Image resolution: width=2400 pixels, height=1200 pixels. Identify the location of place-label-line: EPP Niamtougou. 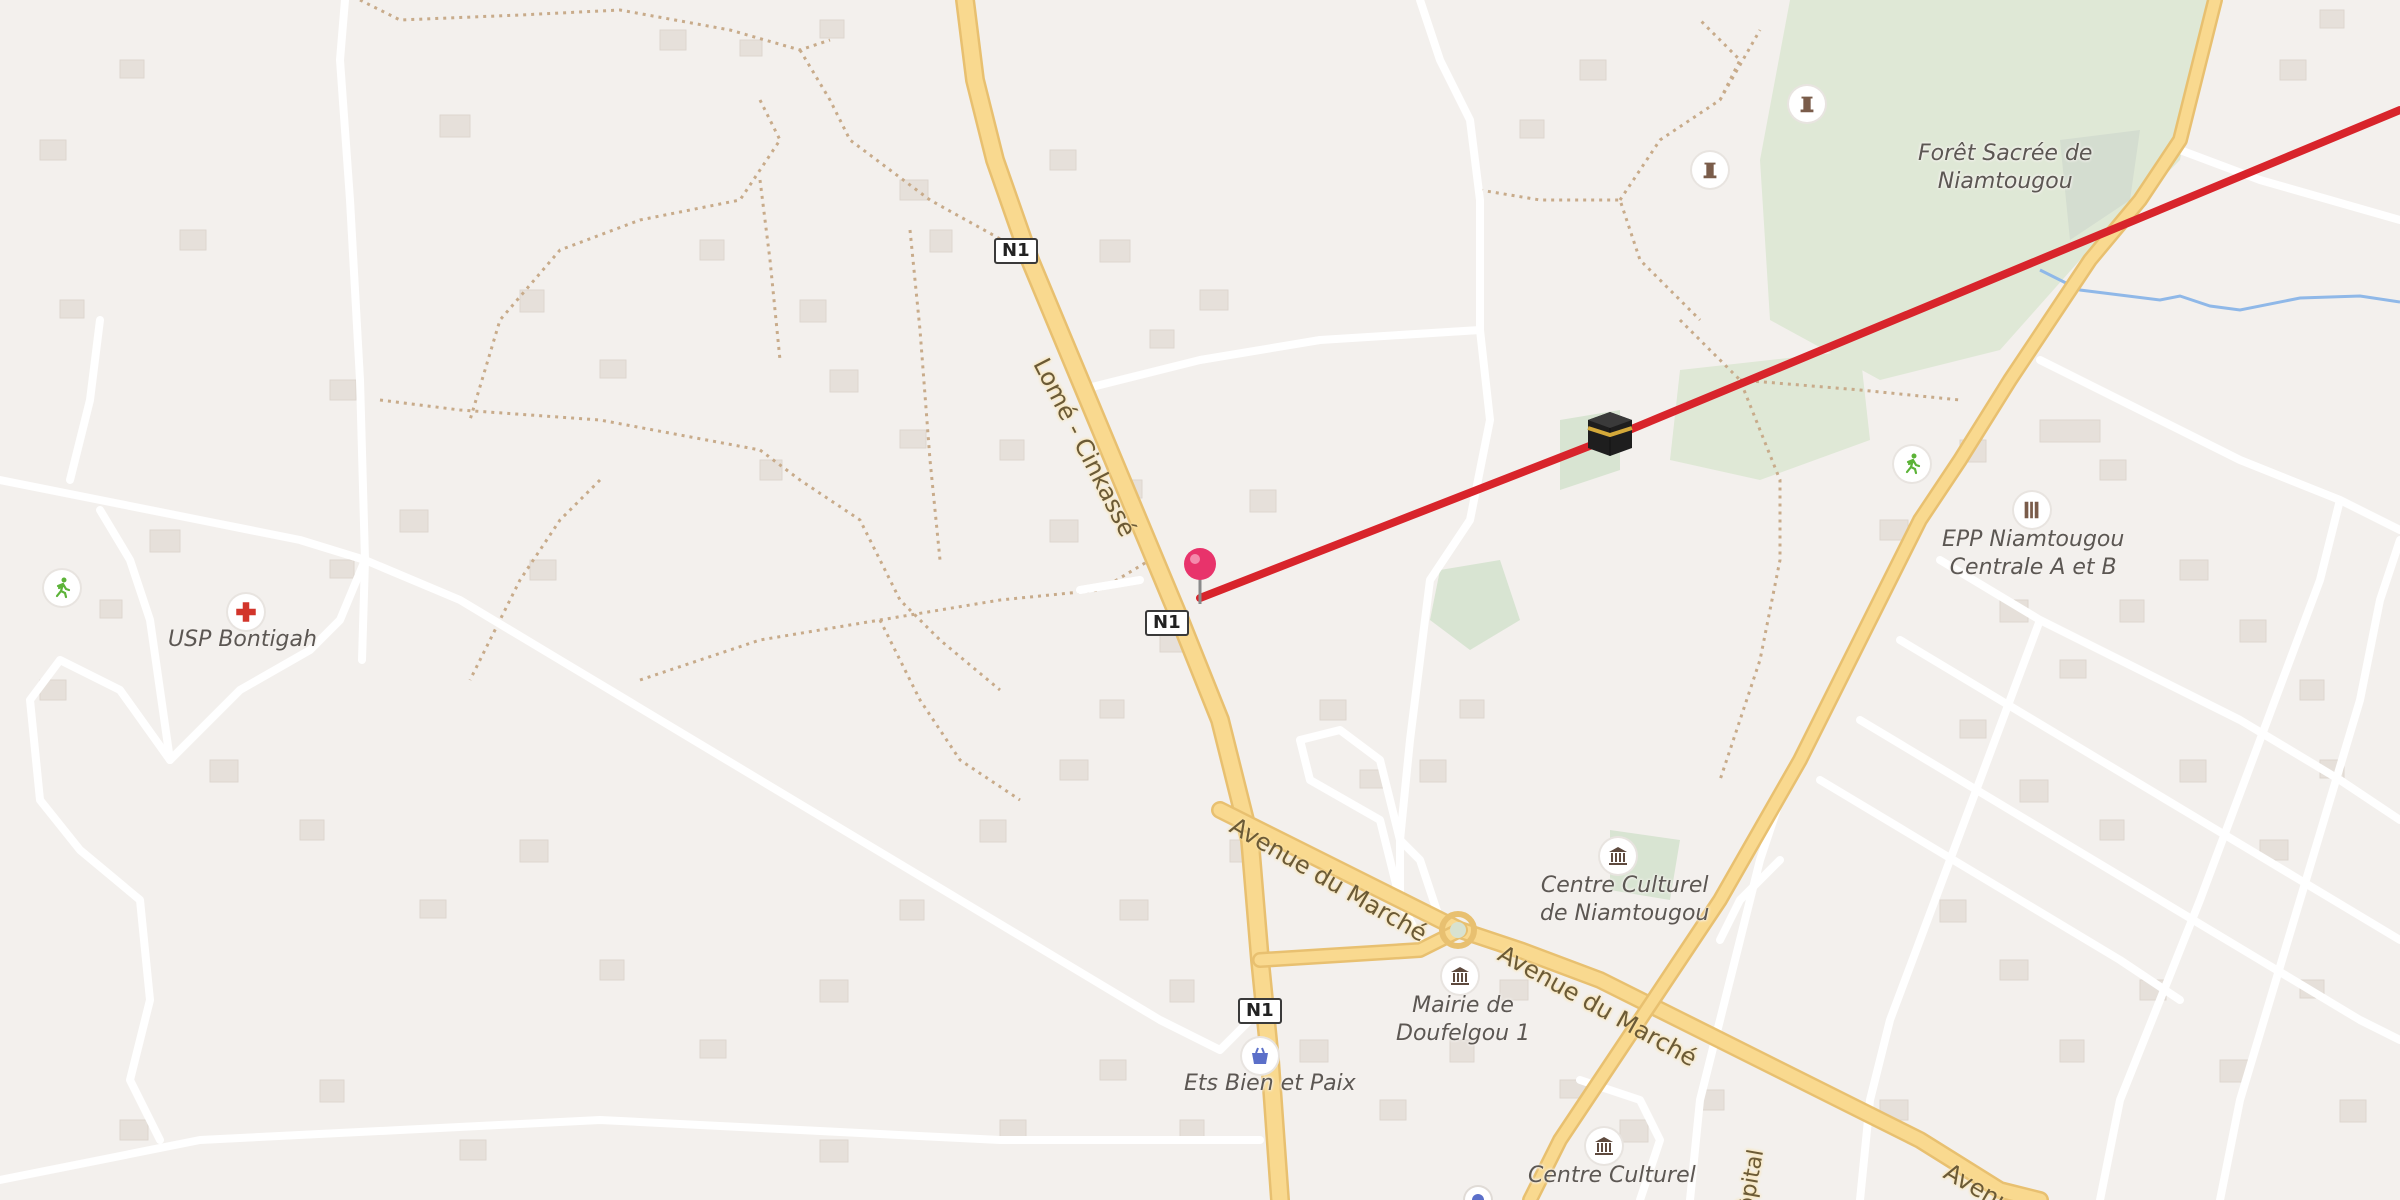
(2033, 539).